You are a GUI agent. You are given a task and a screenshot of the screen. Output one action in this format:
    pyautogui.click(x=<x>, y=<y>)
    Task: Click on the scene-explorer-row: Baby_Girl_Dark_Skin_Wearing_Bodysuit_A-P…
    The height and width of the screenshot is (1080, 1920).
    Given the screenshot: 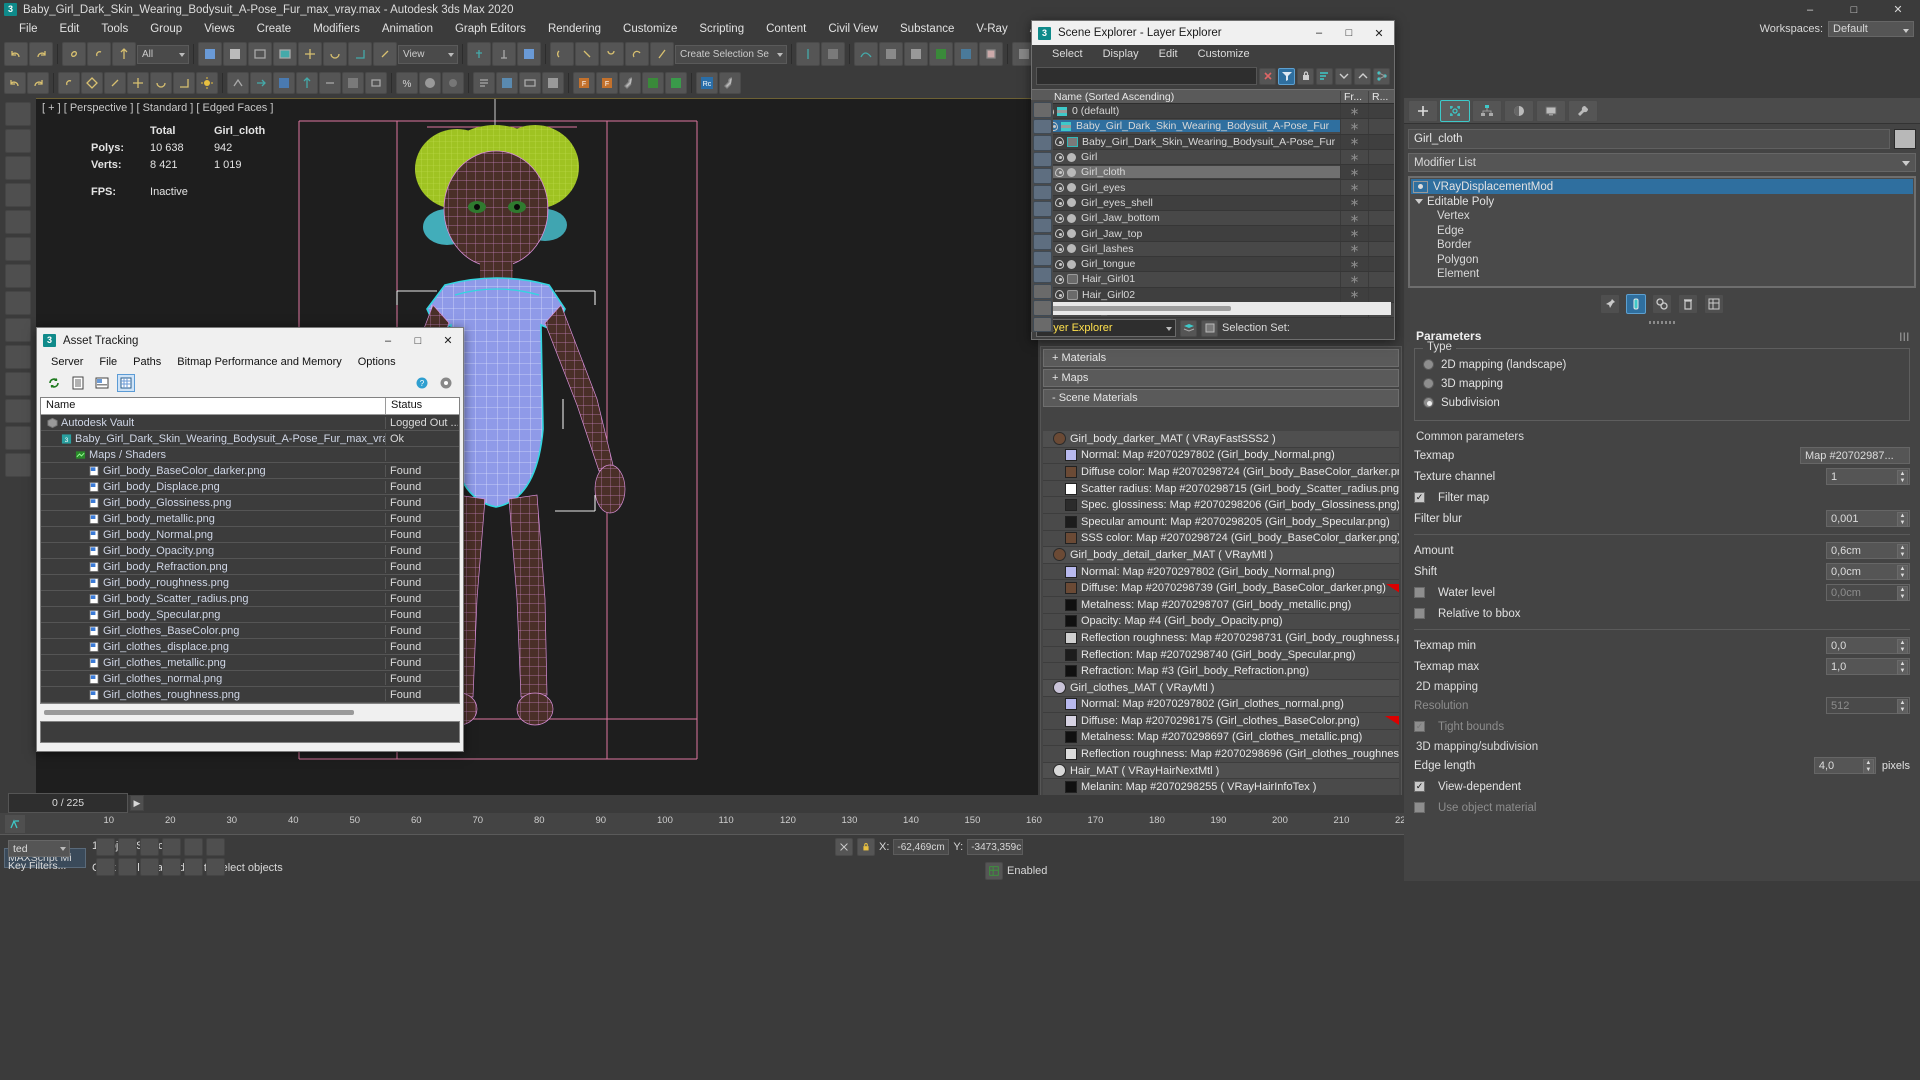 What is the action you would take?
    pyautogui.click(x=1213, y=127)
    